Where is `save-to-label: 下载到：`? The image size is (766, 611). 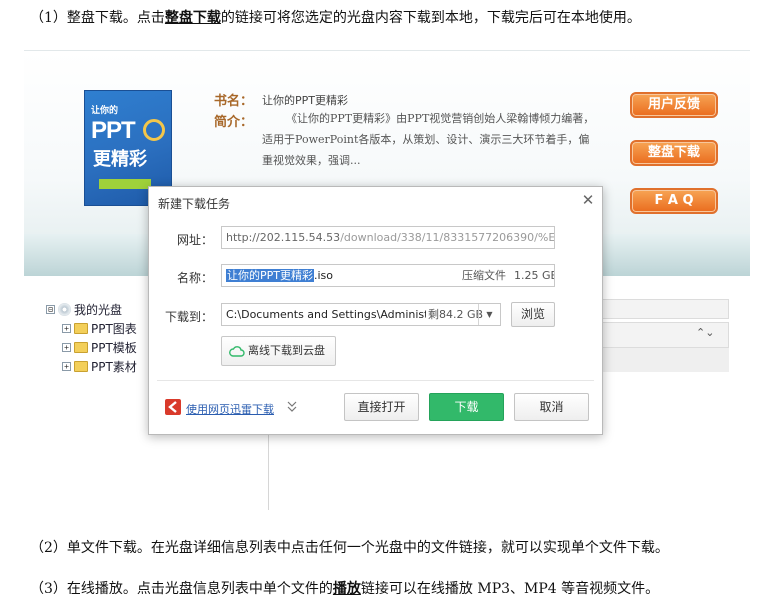
save-to-label: 下载到： is located at coordinates (188, 317).